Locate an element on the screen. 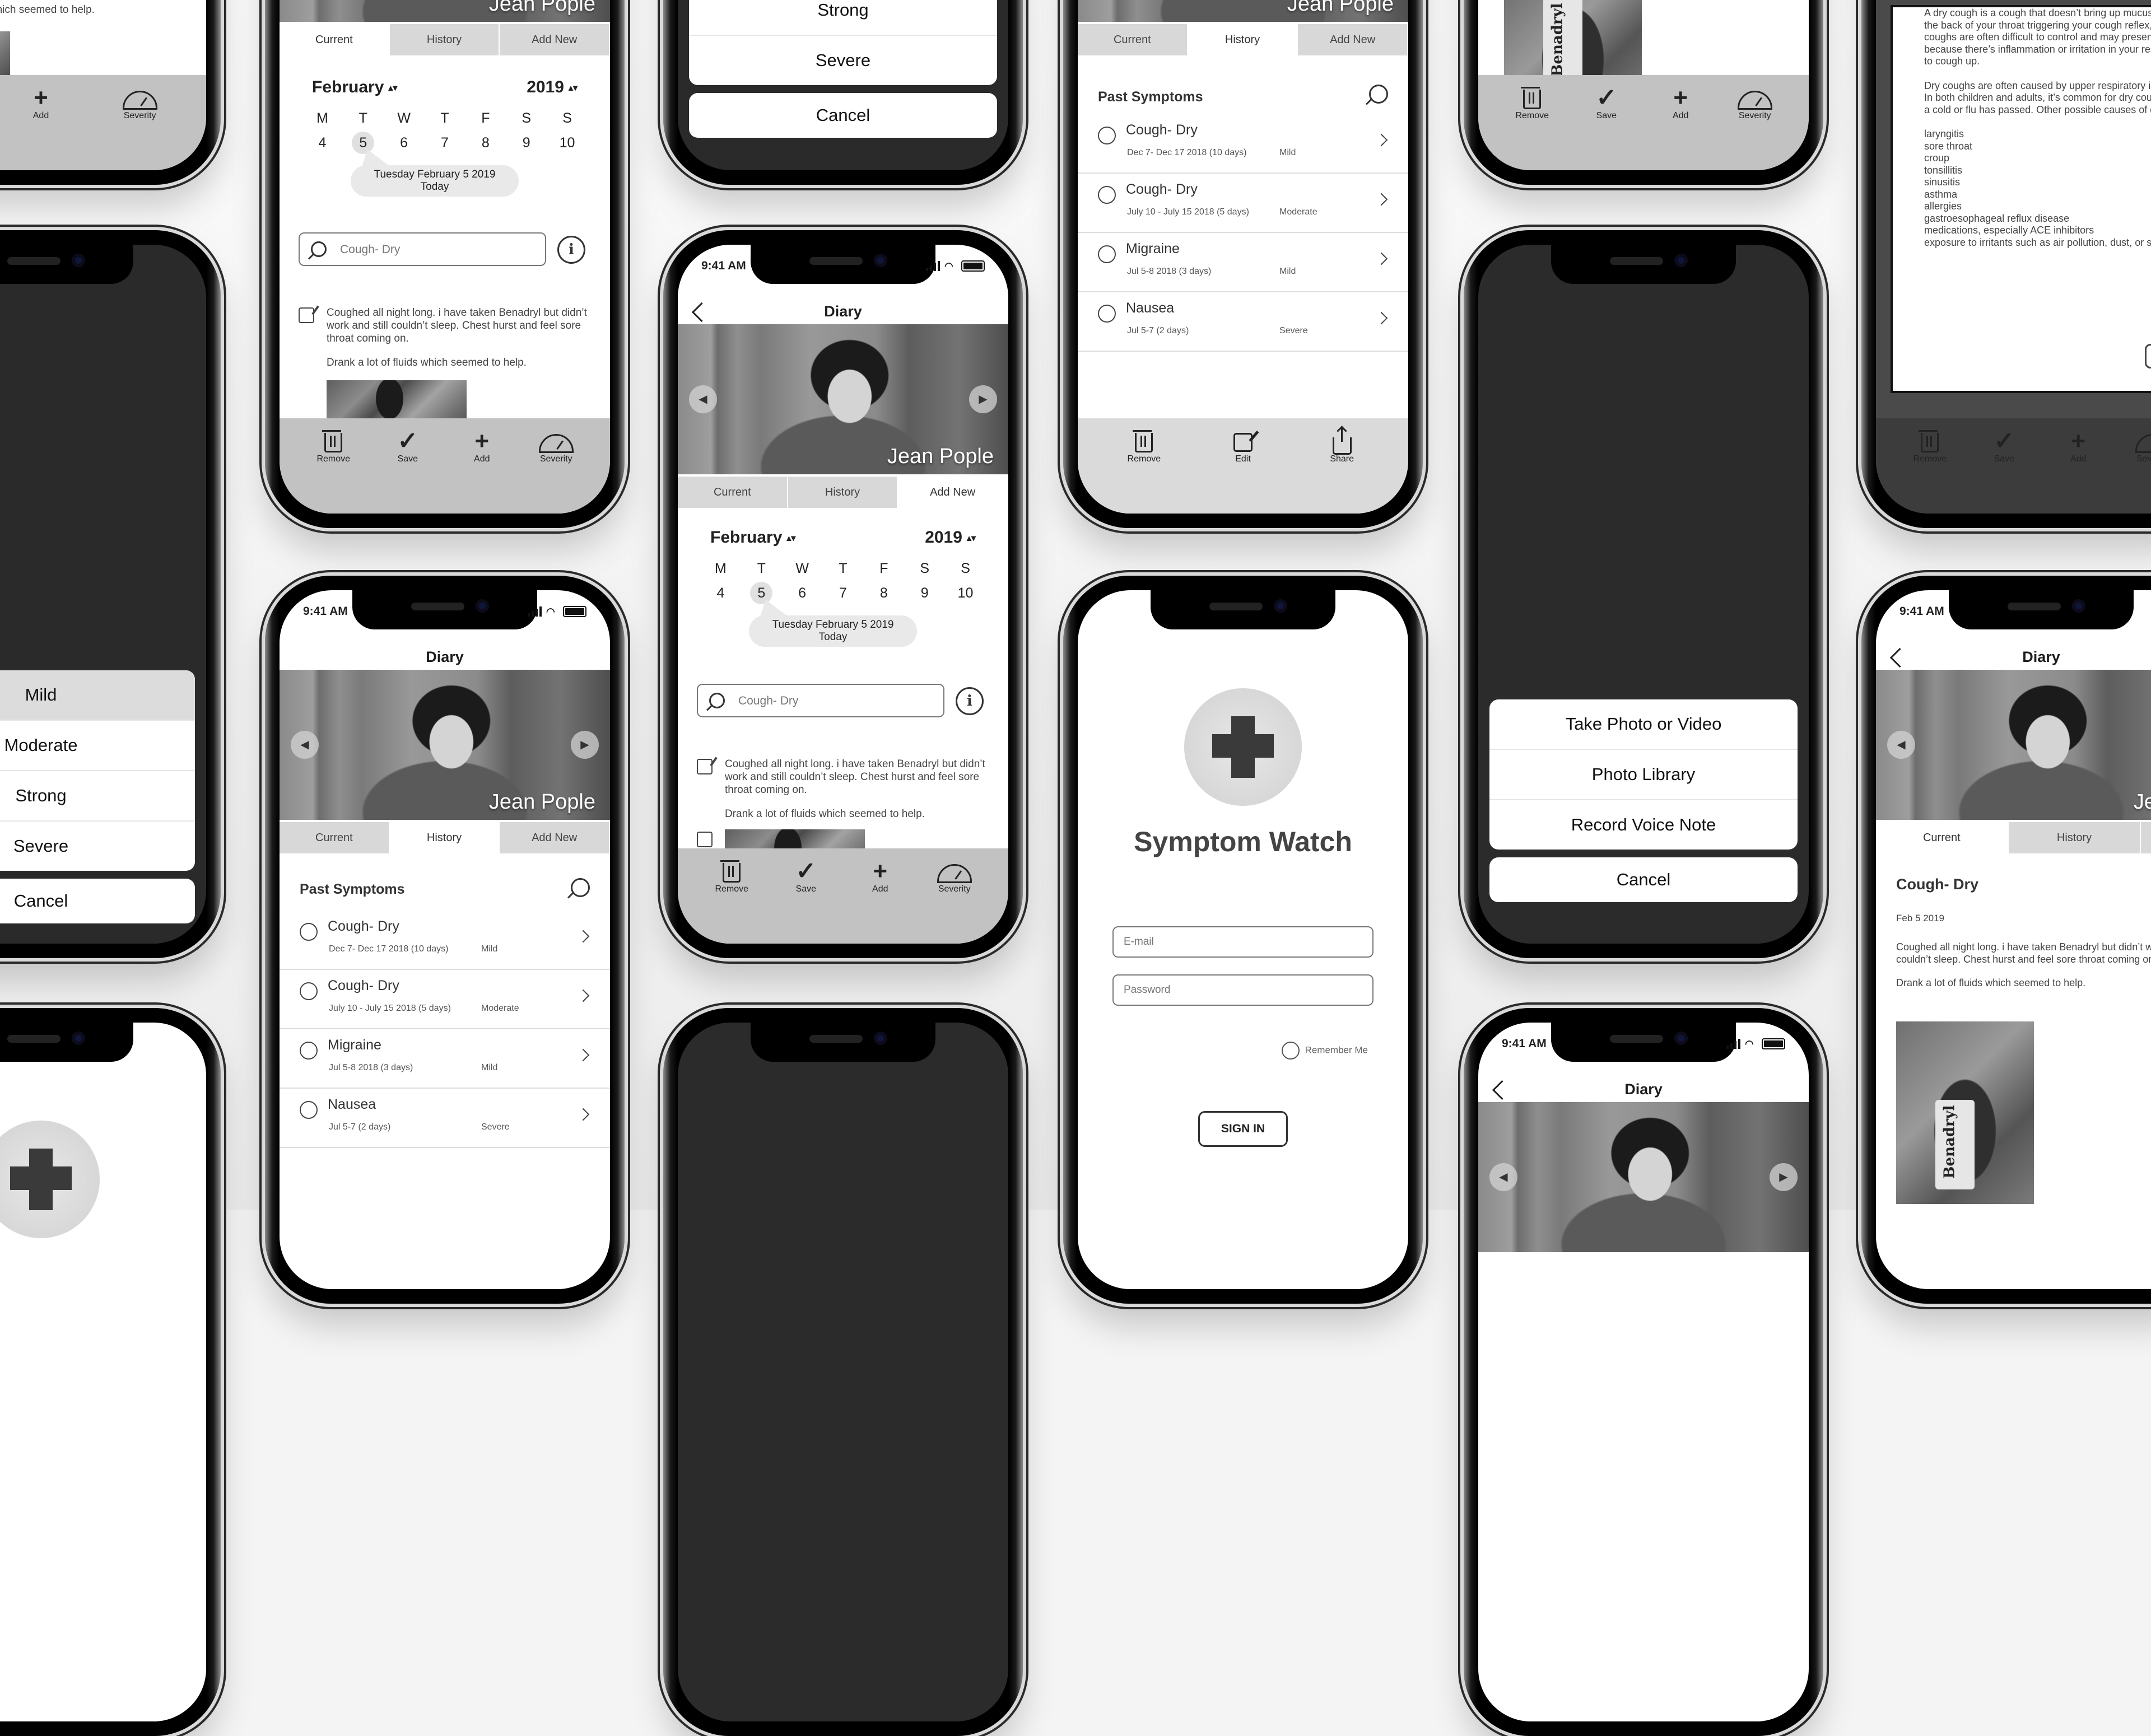 The height and width of the screenshot is (1736, 2151). email-field is located at coordinates (1243, 942).